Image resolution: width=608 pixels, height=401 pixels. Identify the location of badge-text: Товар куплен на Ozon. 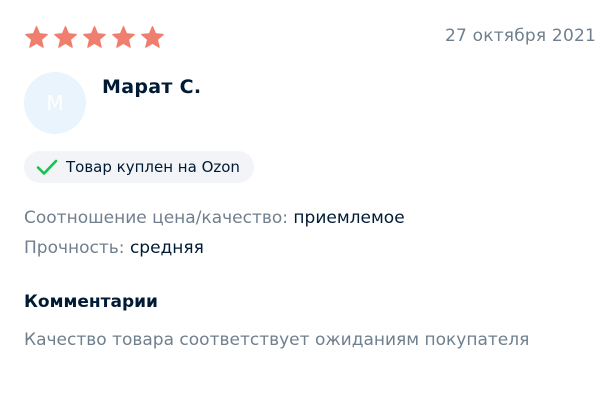
(153, 167).